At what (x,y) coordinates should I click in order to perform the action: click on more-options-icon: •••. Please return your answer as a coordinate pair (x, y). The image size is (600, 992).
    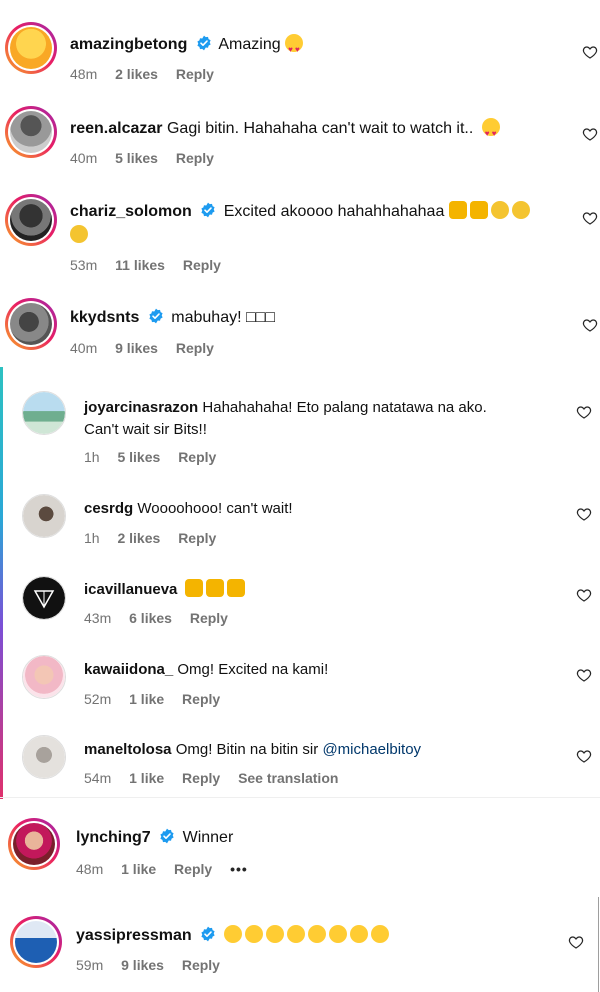
    Looking at the image, I should click on (239, 869).